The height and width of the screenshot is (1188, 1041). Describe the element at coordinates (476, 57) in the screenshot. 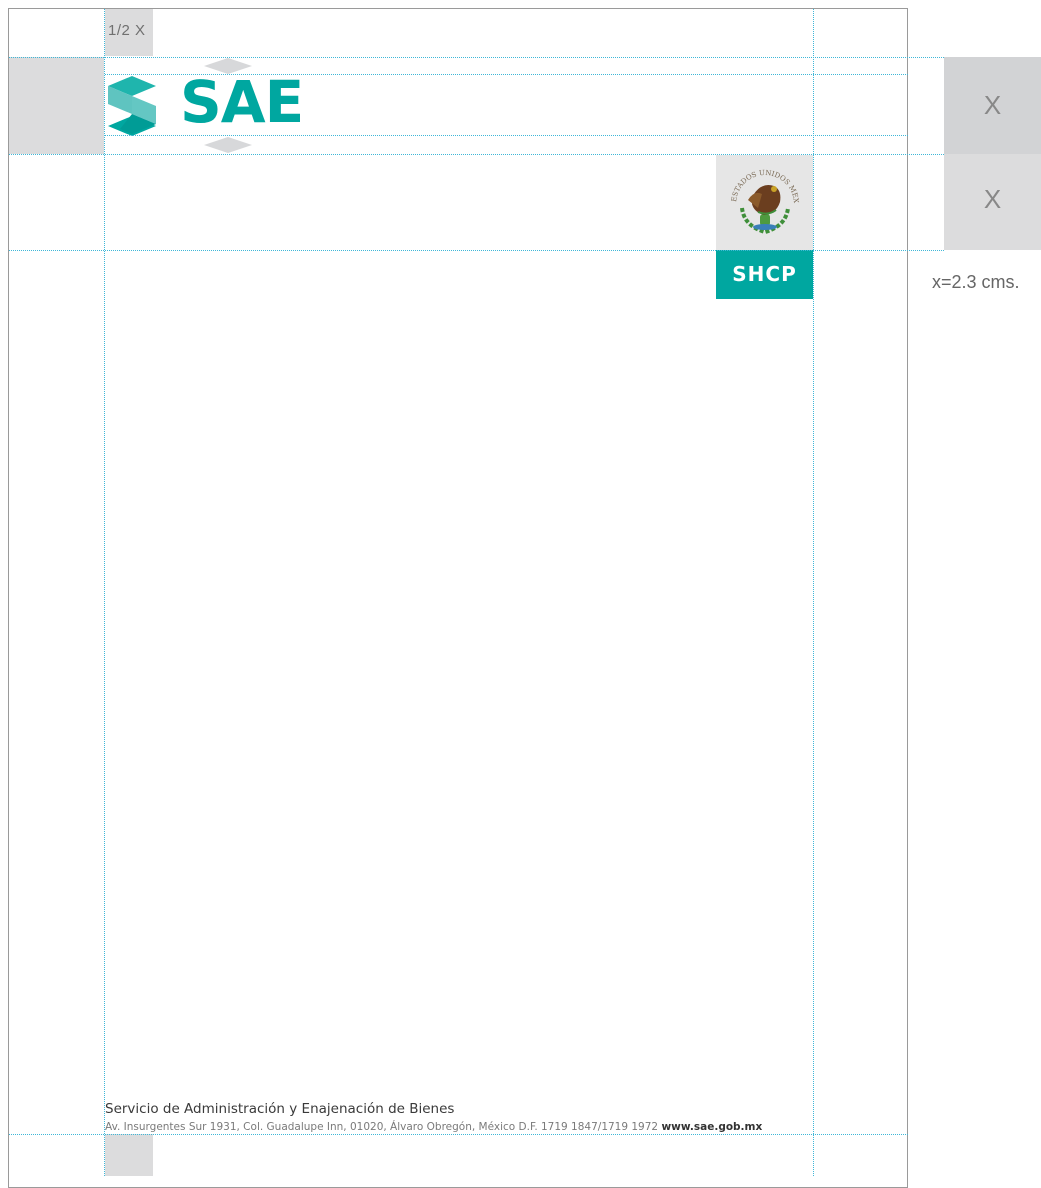

I see `guide-line-h1` at that location.